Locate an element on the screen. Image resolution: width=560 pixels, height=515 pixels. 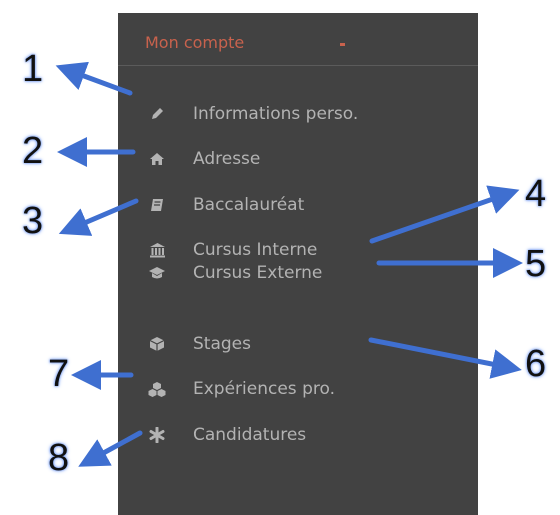
annotation-label-7: 7 is located at coordinates (59, 374).